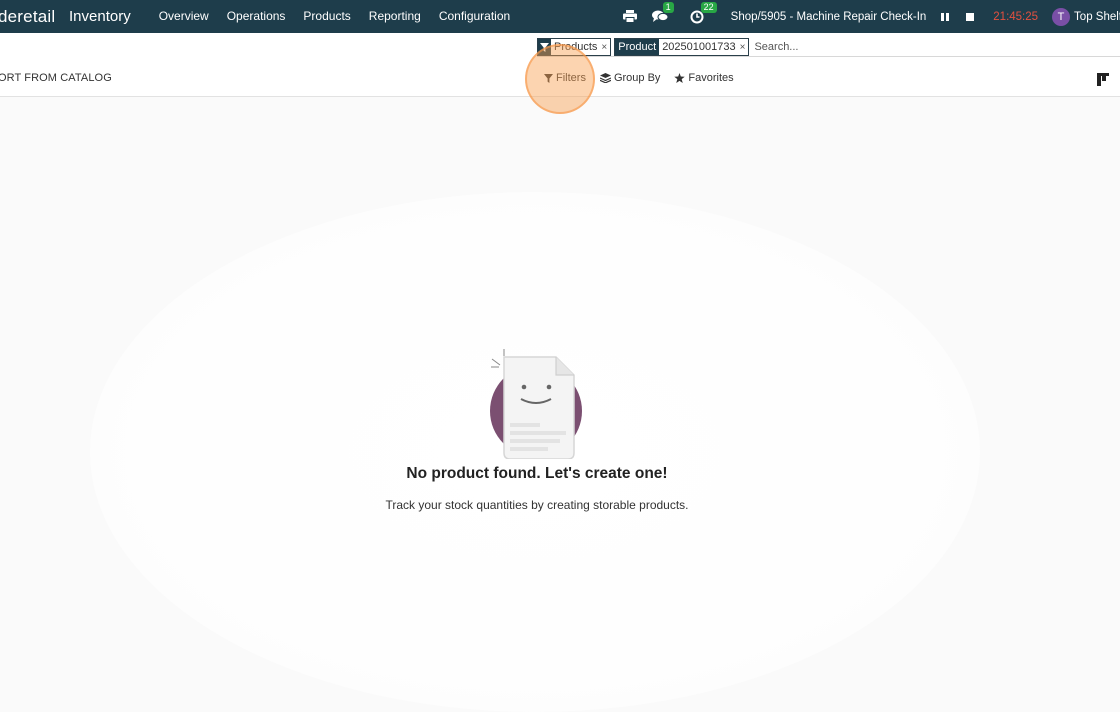 The width and height of the screenshot is (1120, 712). What do you see at coordinates (1104, 78) in the screenshot?
I see `kanban-view-icon` at bounding box center [1104, 78].